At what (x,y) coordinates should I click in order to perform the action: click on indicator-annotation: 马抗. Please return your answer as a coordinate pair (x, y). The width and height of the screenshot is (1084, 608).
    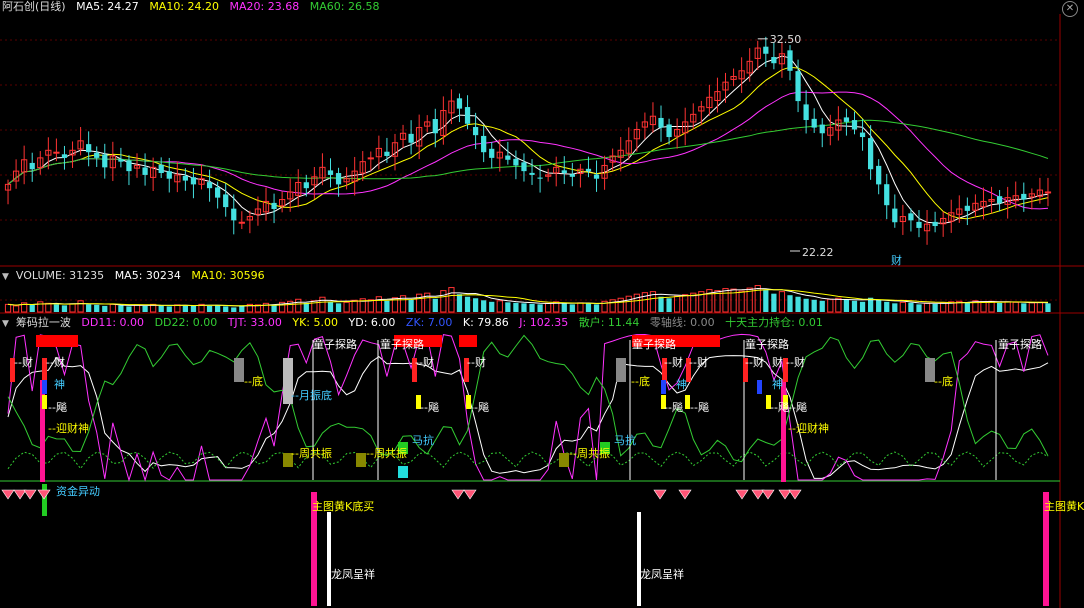
    Looking at the image, I should click on (423, 440).